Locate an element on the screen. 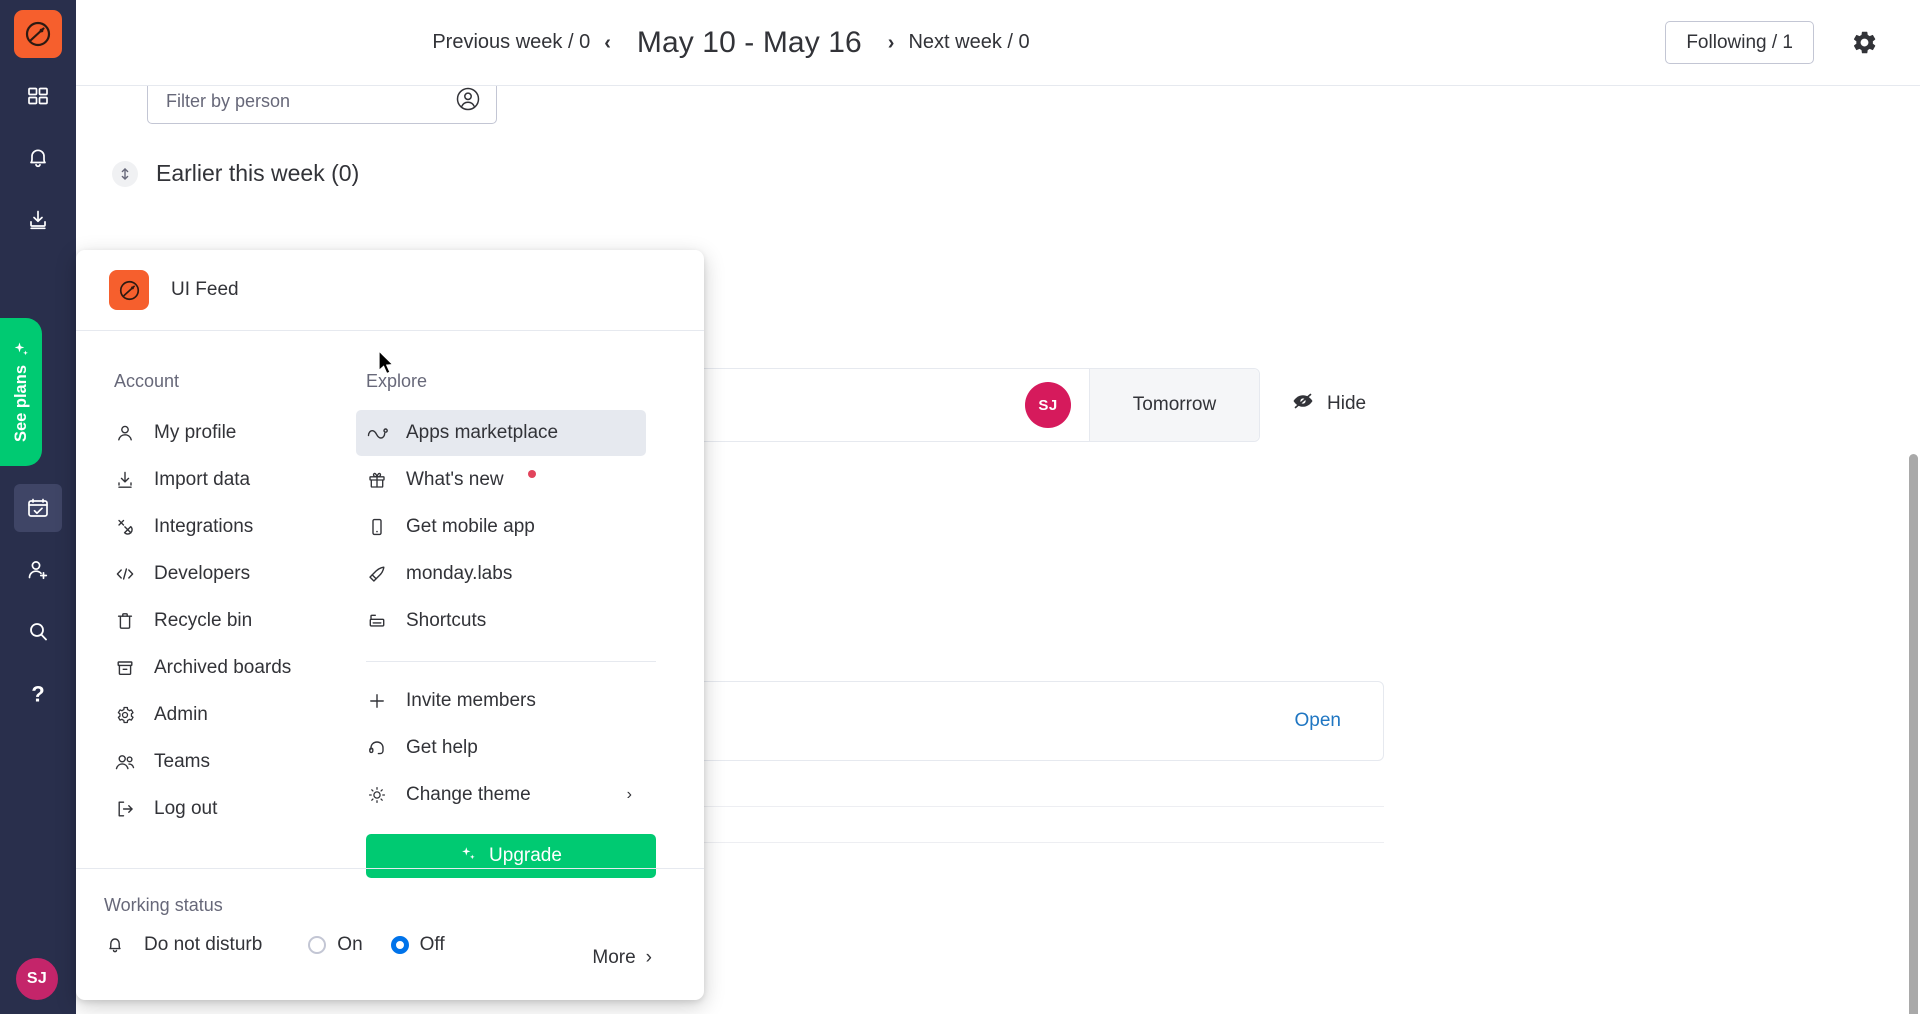 Image resolution: width=1920 pixels, height=1014 pixels. radio-off-indicator is located at coordinates (399, 945).